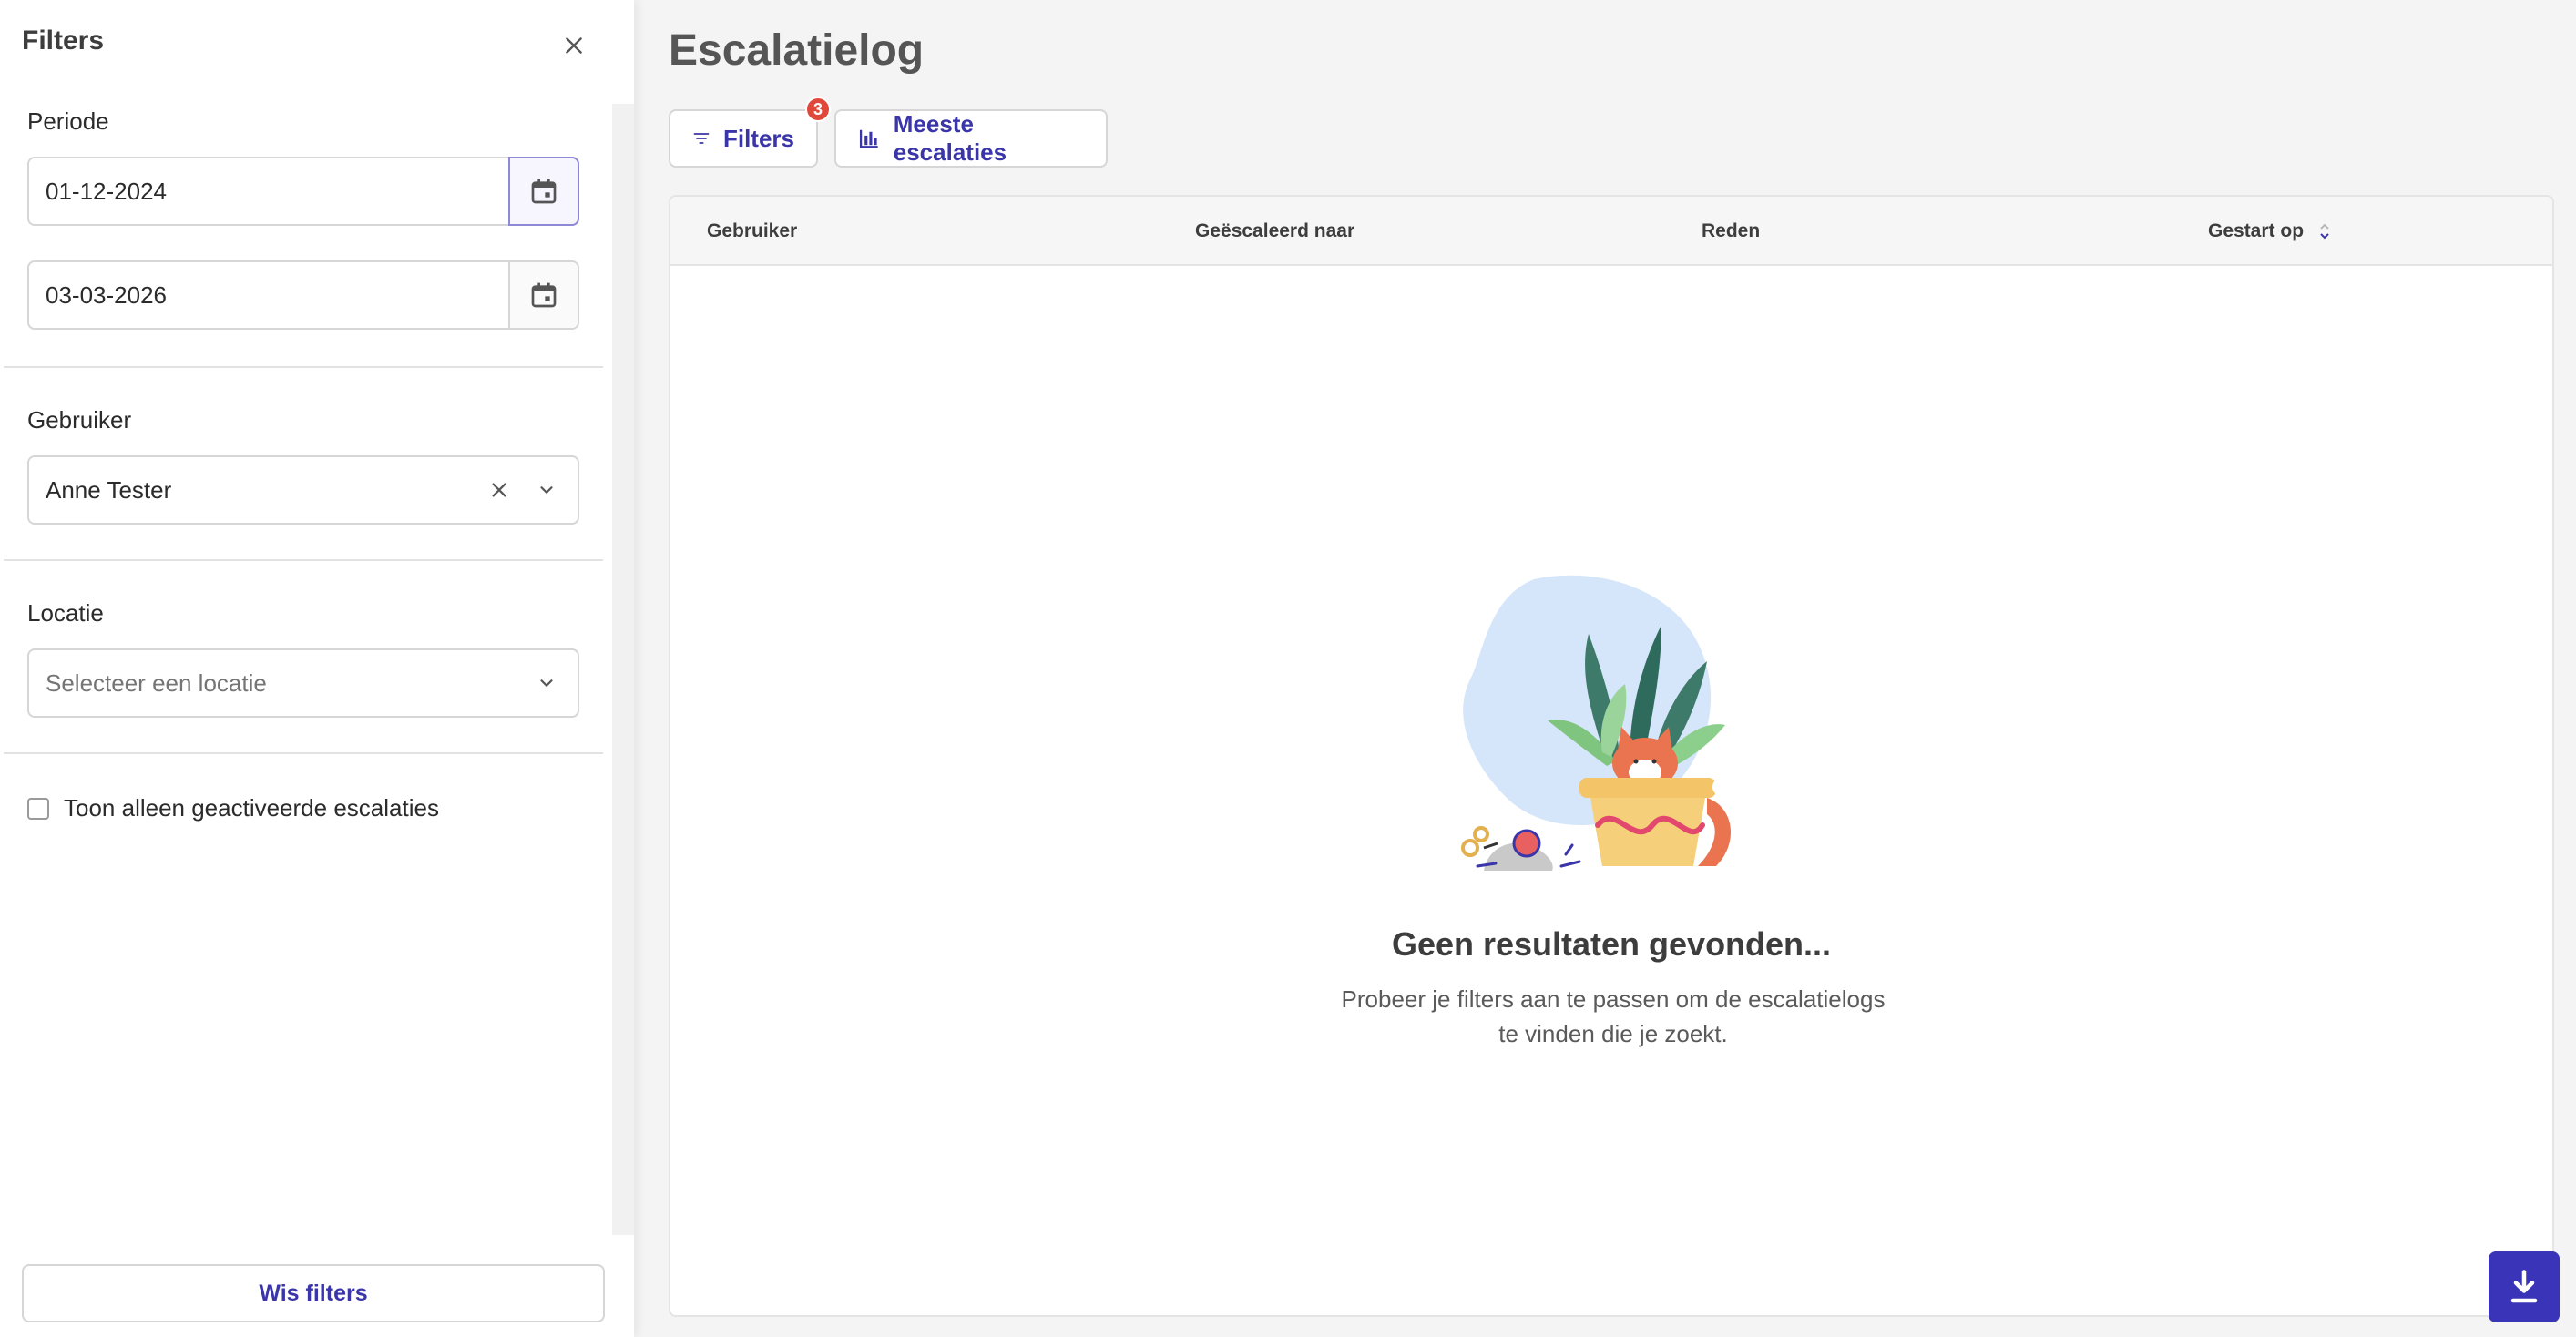  What do you see at coordinates (38, 809) in the screenshot?
I see `activated-only-checkbox` at bounding box center [38, 809].